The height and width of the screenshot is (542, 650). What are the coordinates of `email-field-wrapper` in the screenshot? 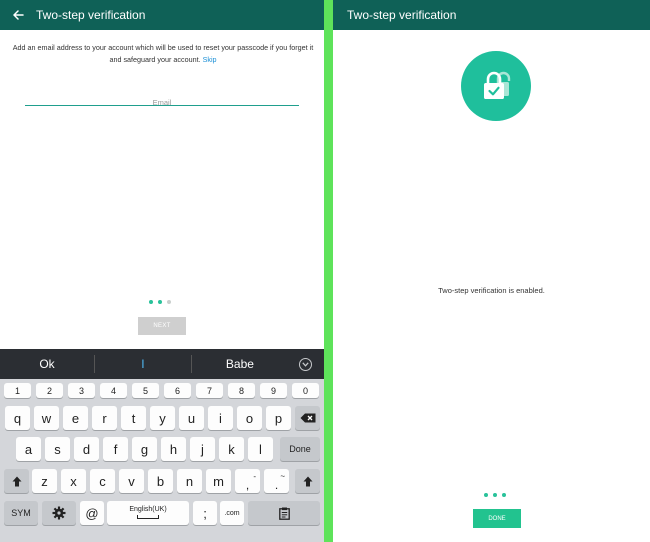 It's located at (162, 100).